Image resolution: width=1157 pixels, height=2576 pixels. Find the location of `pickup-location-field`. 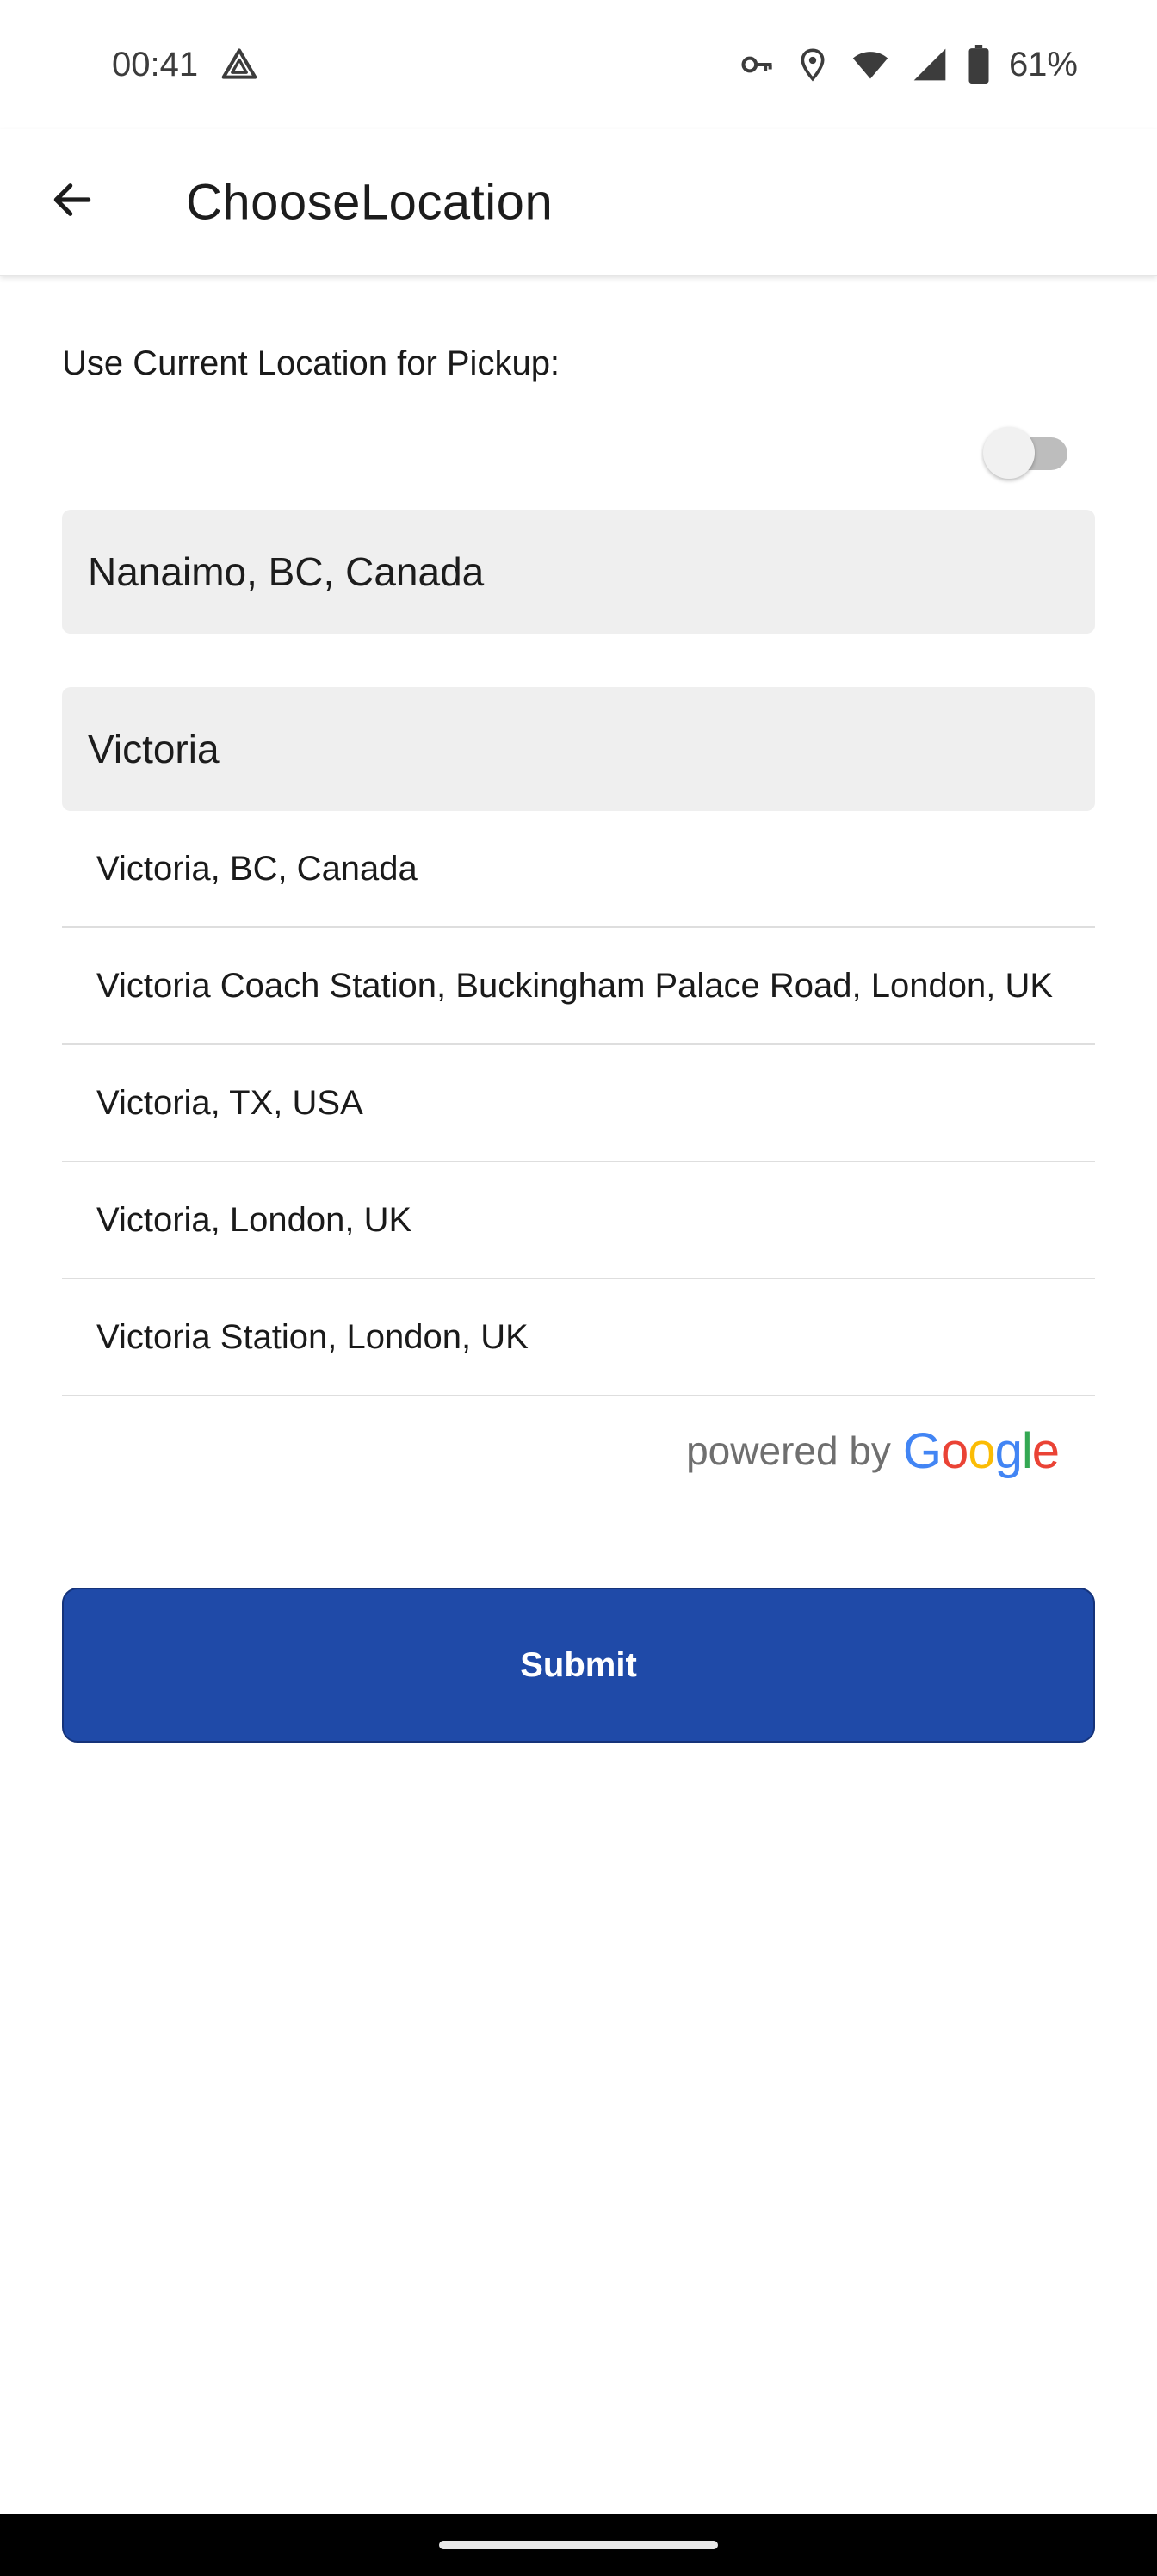

pickup-location-field is located at coordinates (579, 572).